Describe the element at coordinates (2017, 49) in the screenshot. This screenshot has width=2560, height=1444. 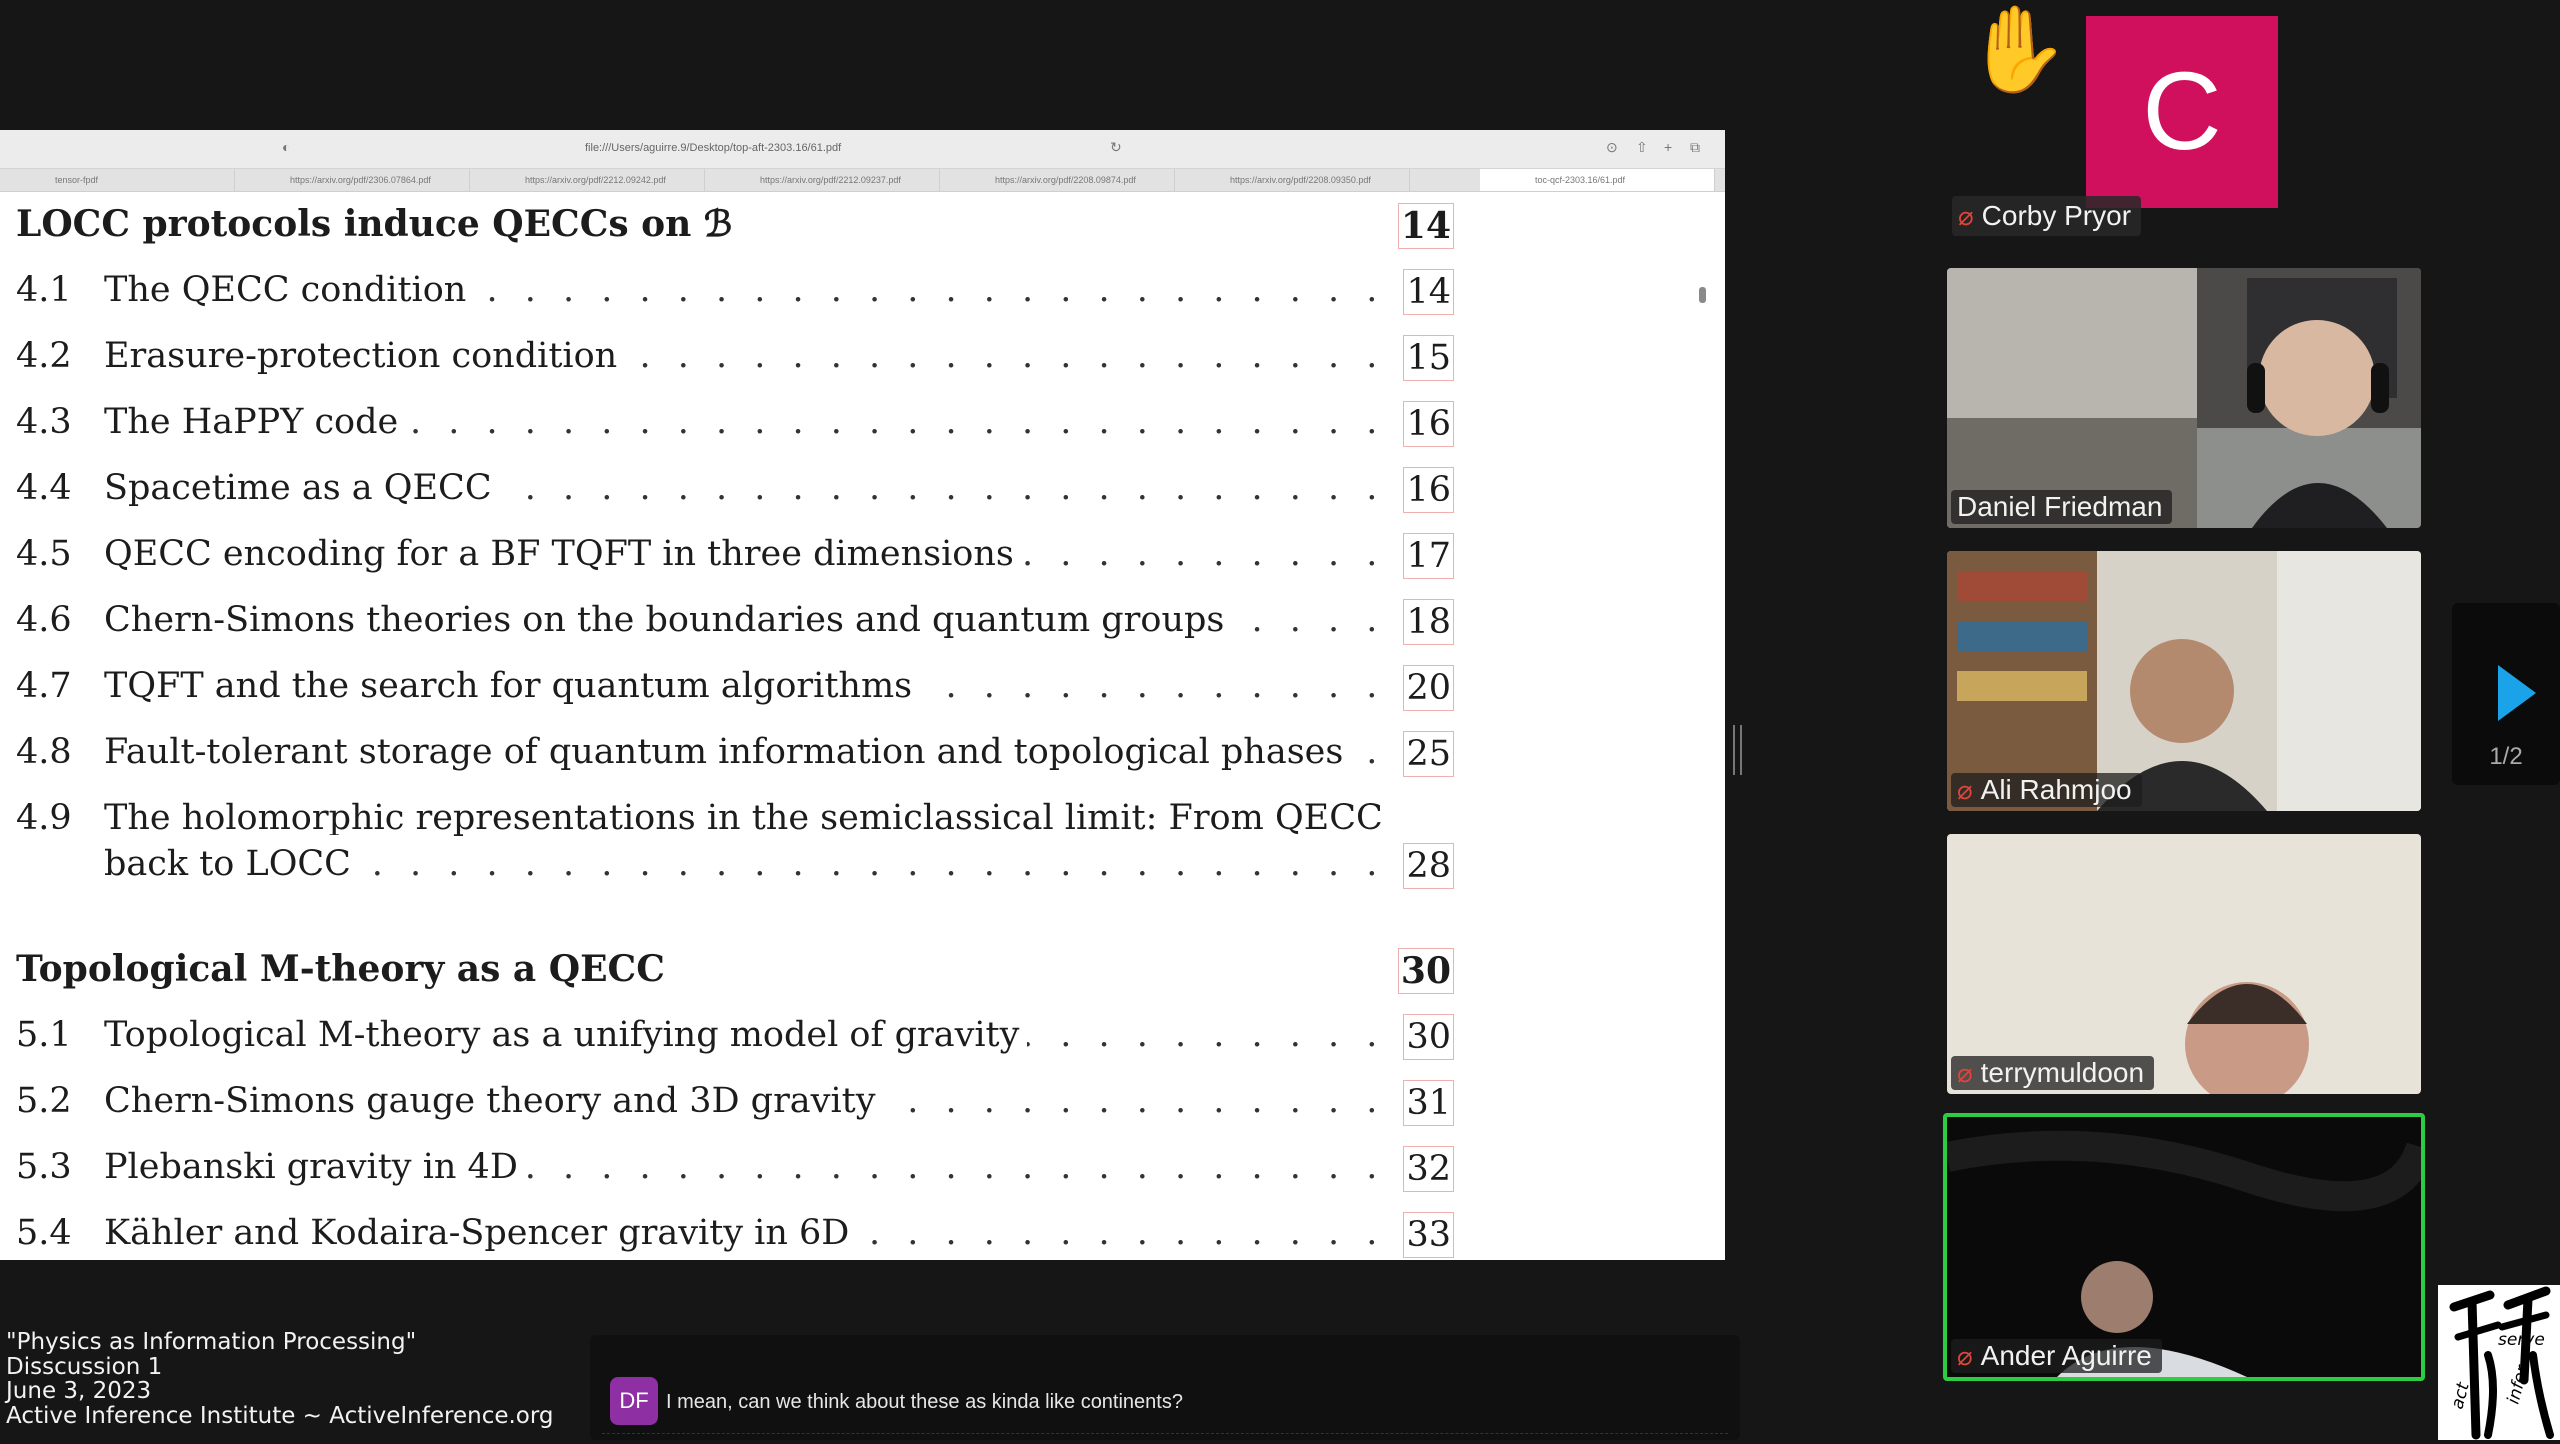
I see `raised-hand-icon: ✋` at that location.